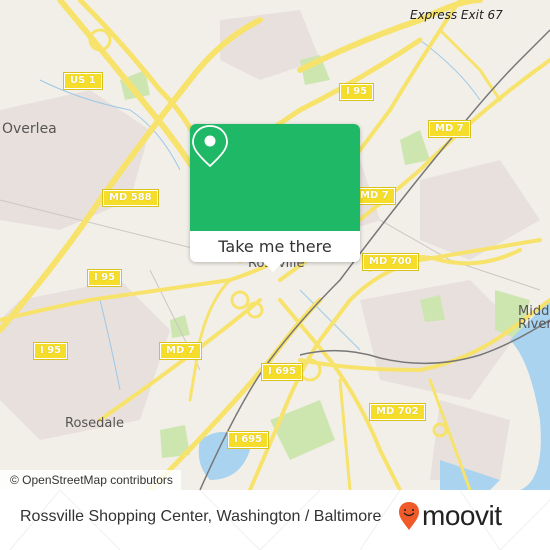 This screenshot has height=550, width=550. What do you see at coordinates (534, 324) in the screenshot?
I see `place-label-middle-river-line2: River` at bounding box center [534, 324].